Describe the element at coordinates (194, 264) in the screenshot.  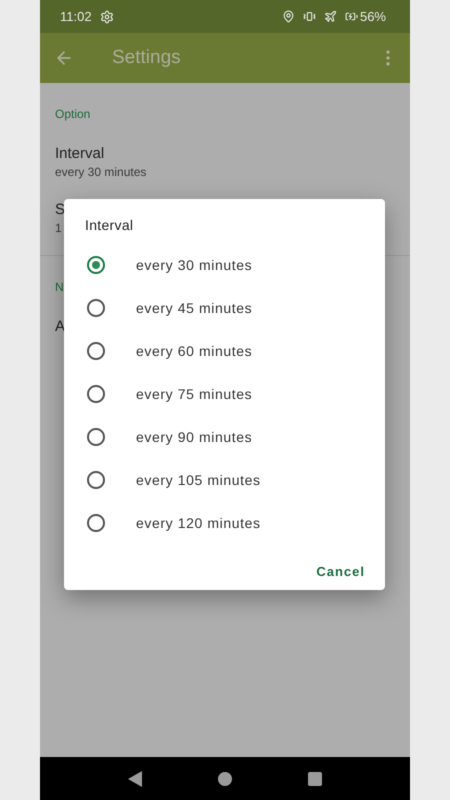
I see `option-label: every 30 minutes` at that location.